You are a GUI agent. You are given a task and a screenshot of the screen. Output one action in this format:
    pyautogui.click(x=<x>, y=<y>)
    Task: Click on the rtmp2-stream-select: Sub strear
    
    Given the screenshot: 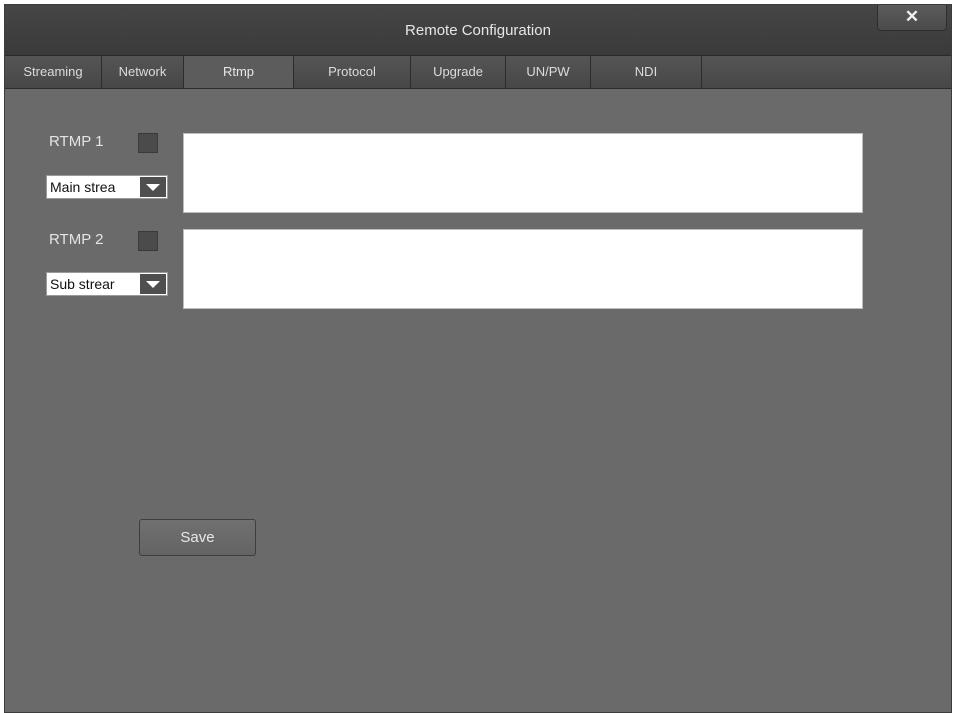 What is the action you would take?
    pyautogui.click(x=107, y=284)
    